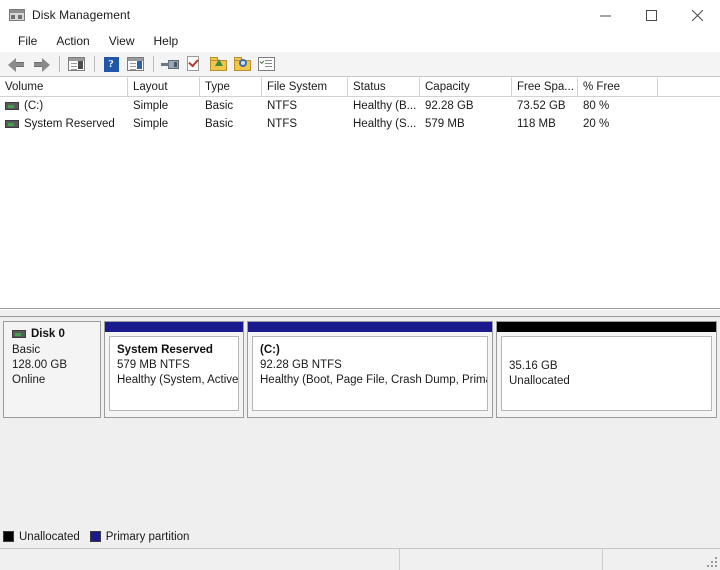 The image size is (720, 570). I want to click on partition-unallocated: 35.16 GB Unallocated, so click(606, 369).